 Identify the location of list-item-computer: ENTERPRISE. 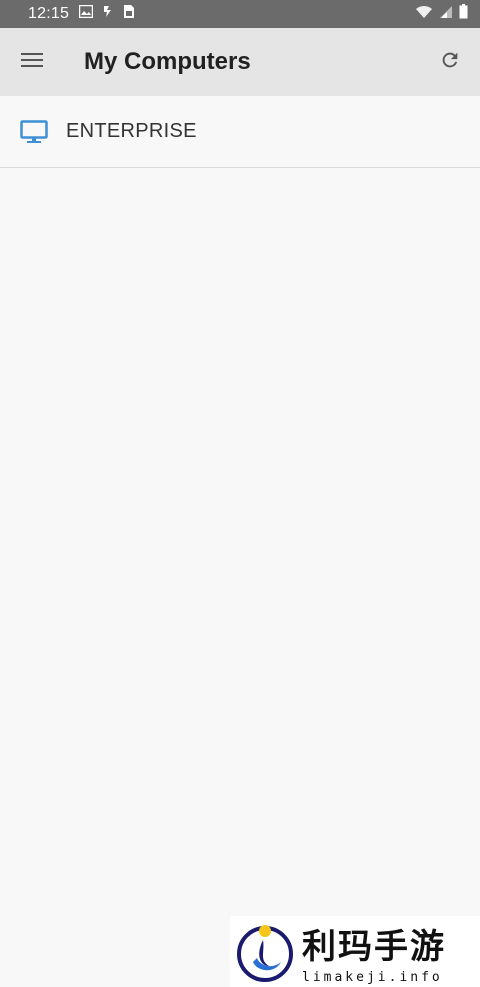
(240, 132).